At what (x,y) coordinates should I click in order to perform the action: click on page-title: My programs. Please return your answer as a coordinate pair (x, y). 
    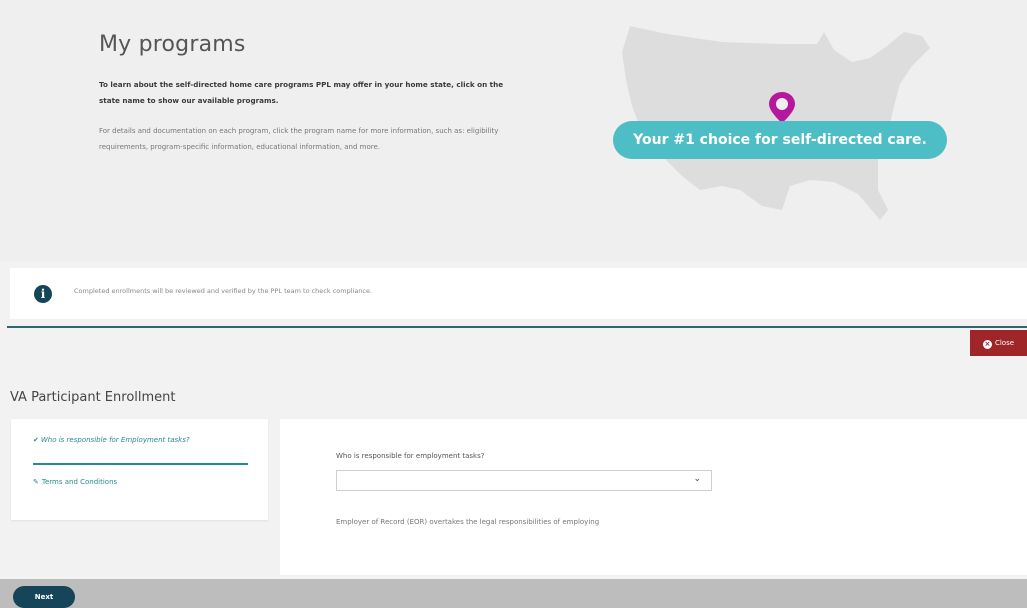
    Looking at the image, I should click on (172, 44).